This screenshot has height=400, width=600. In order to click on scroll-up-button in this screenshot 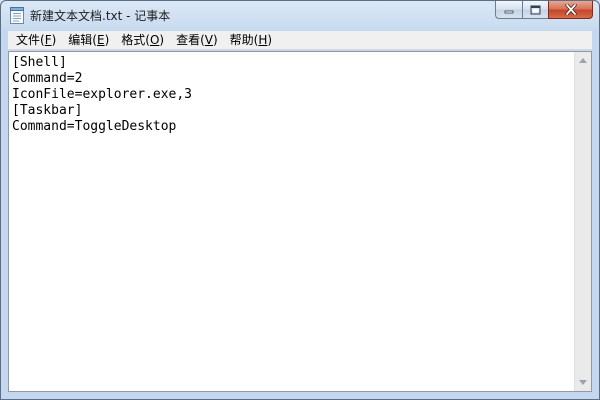, I will do `click(583, 60)`.